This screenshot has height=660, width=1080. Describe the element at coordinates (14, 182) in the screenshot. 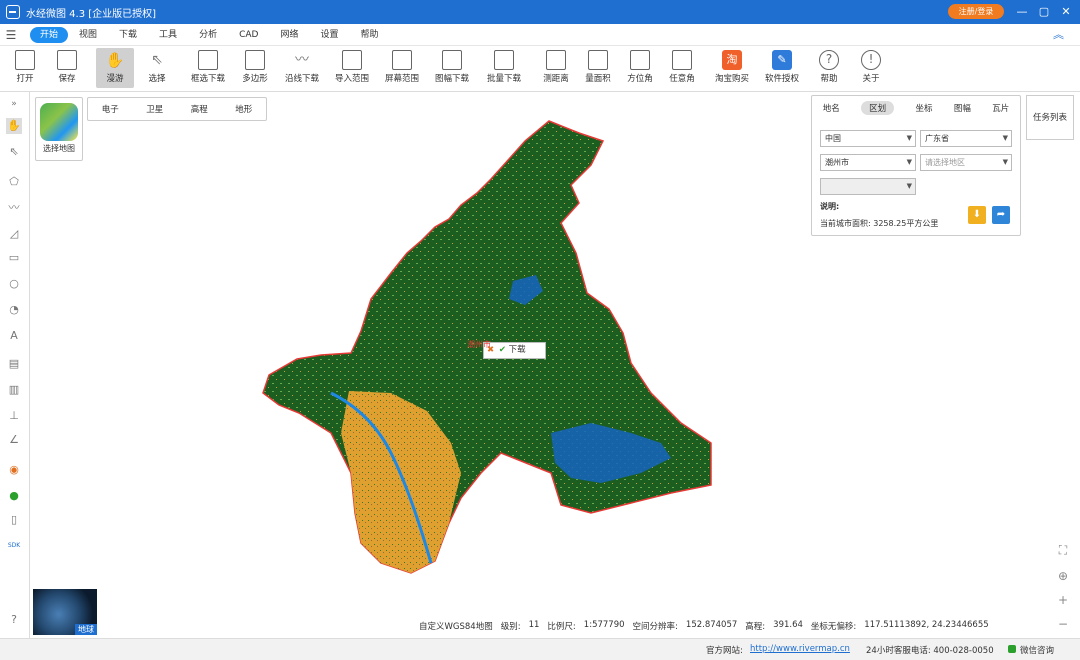

I see `polygon-tool-icon: ⬠` at that location.